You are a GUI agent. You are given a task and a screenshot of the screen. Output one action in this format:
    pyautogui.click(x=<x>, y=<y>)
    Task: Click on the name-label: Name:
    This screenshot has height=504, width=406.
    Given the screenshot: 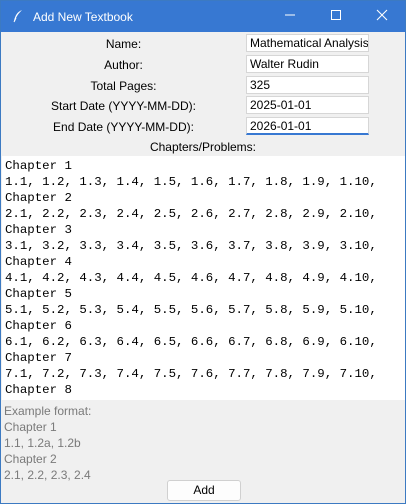 What is the action you would take?
    pyautogui.click(x=123, y=44)
    